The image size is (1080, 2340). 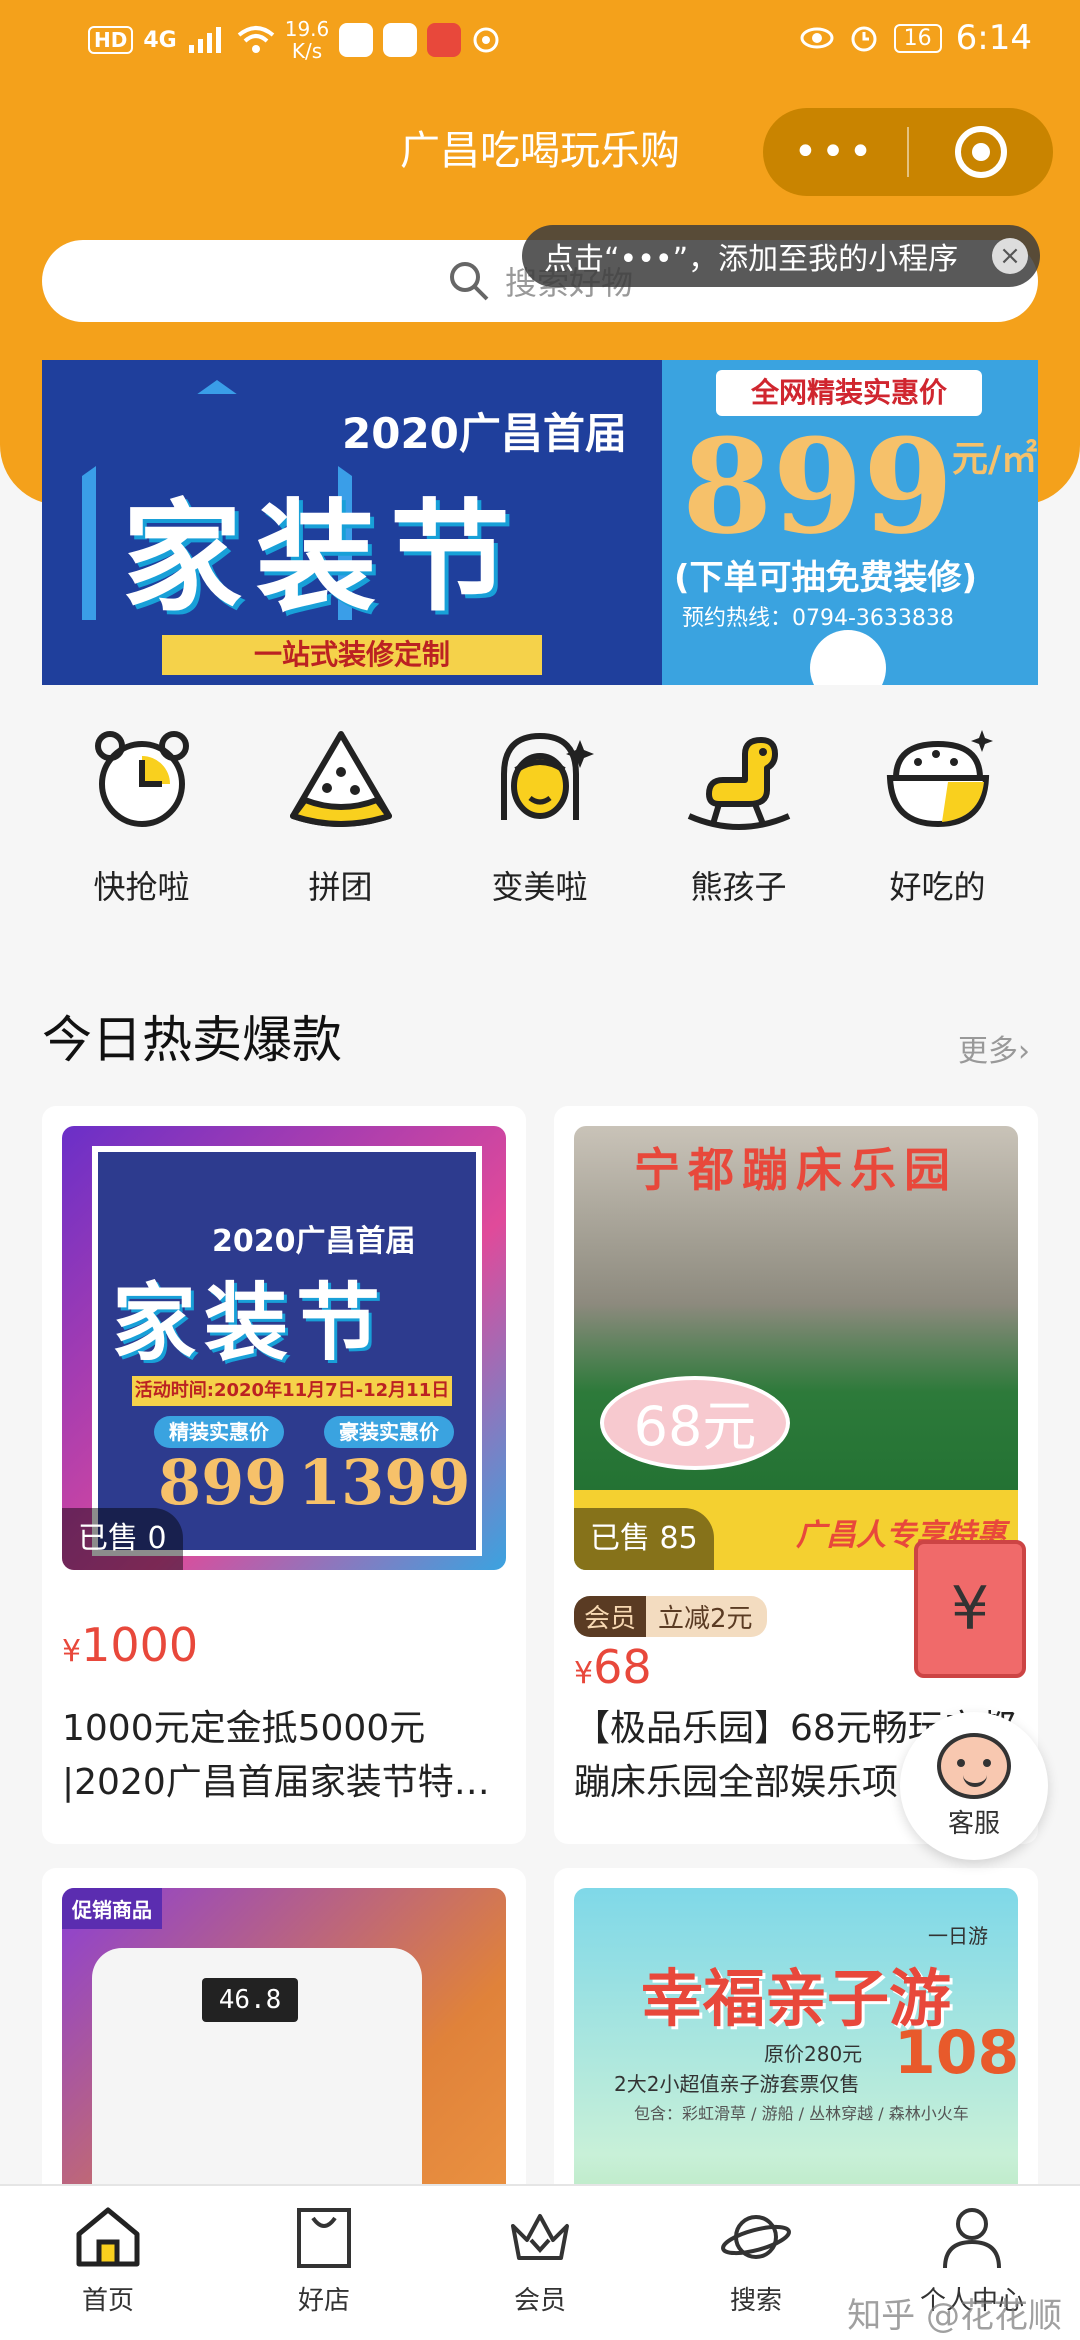 I want to click on close-mini-program-button, so click(x=981, y=152).